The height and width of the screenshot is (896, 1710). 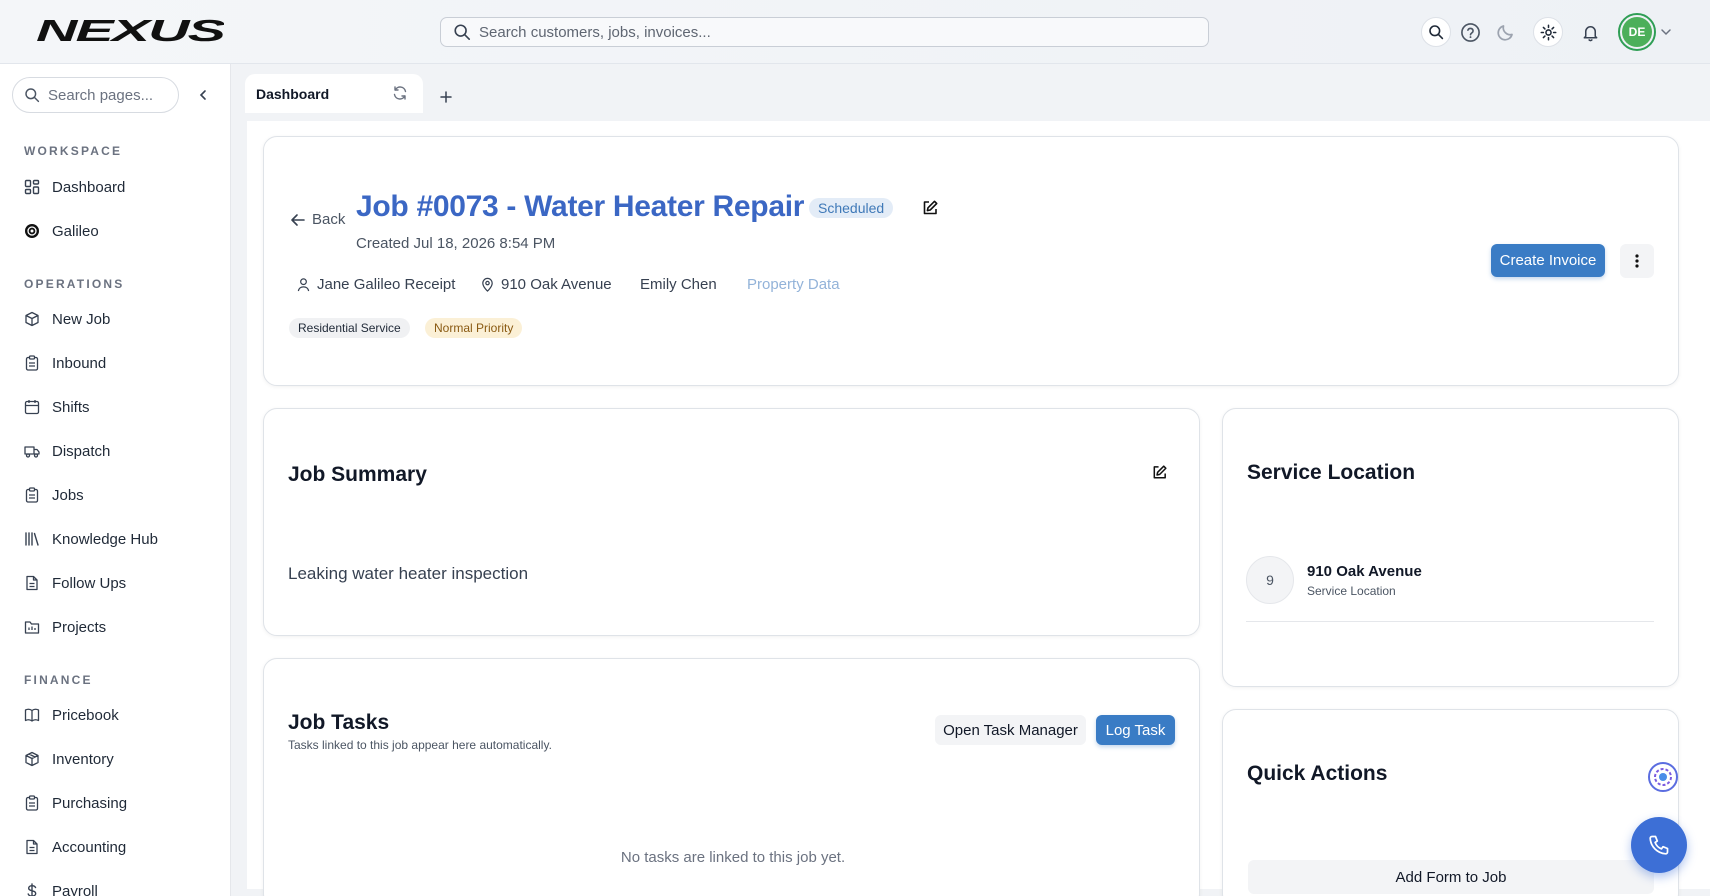 I want to click on job-summary-title: Job Summary, so click(x=357, y=474).